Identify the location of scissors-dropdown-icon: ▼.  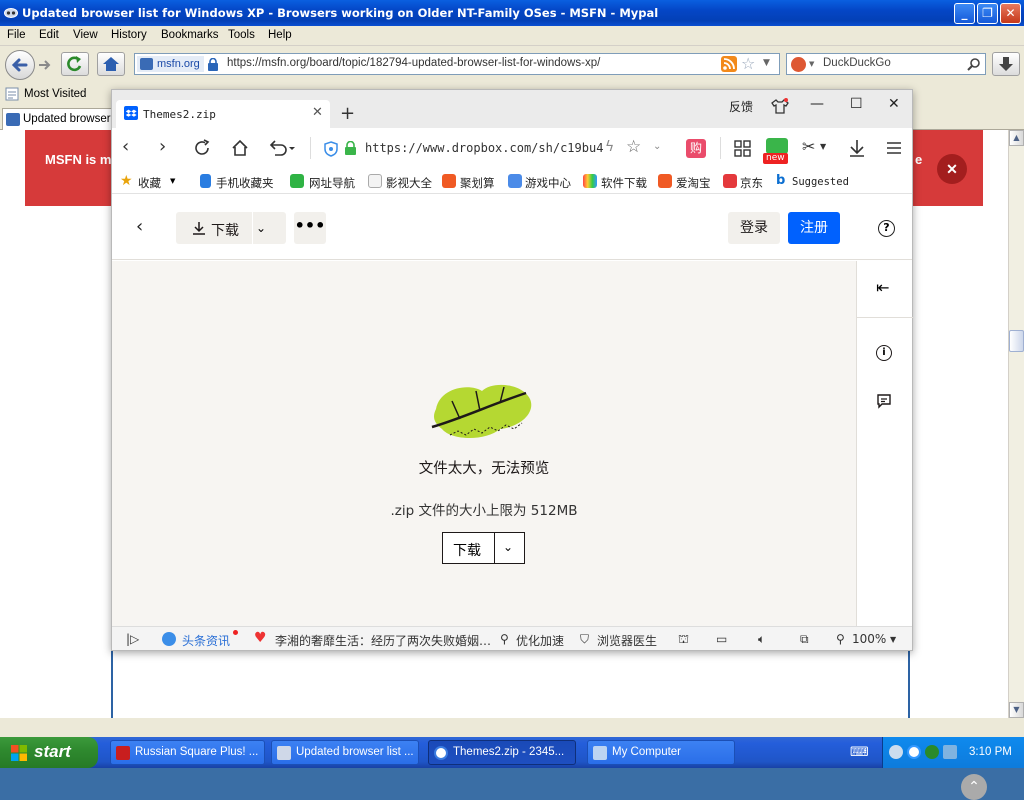
(823, 146).